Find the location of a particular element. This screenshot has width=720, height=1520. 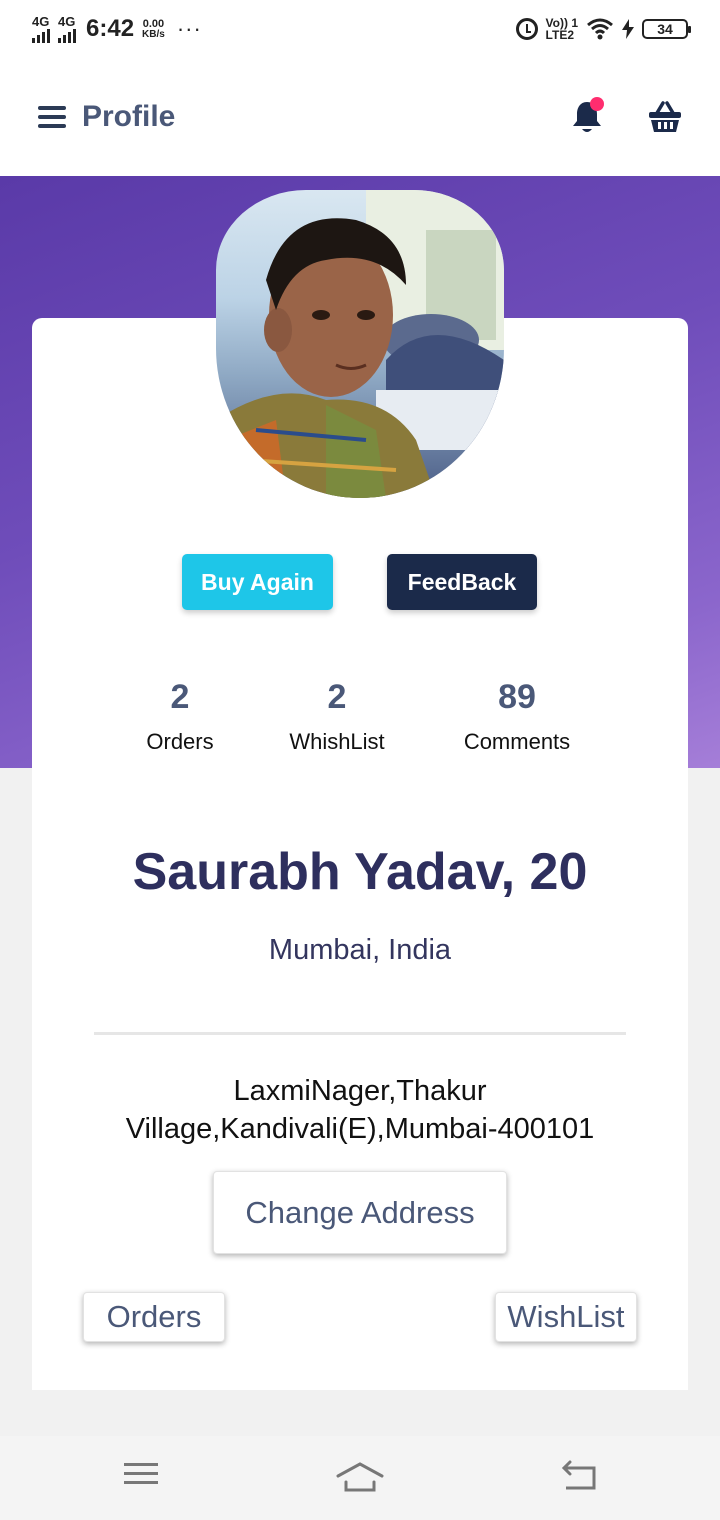

speed-unit: KB/s is located at coordinates (153, 34).